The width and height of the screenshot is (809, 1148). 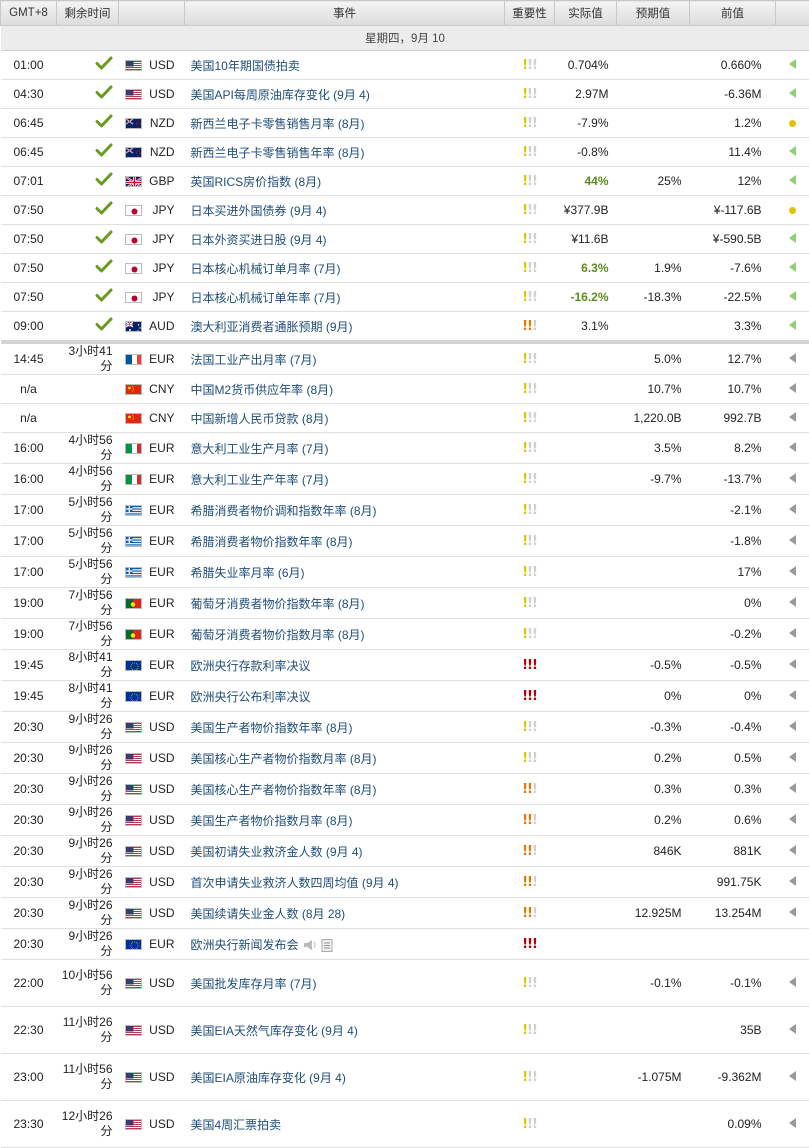 What do you see at coordinates (345, 983) in the screenshot?
I see `event-name: 美国批发库存月率 (7月)` at bounding box center [345, 983].